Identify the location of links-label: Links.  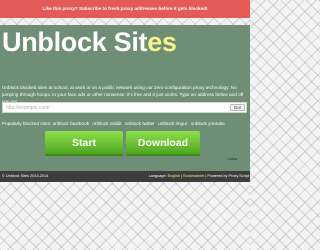
(232, 159).